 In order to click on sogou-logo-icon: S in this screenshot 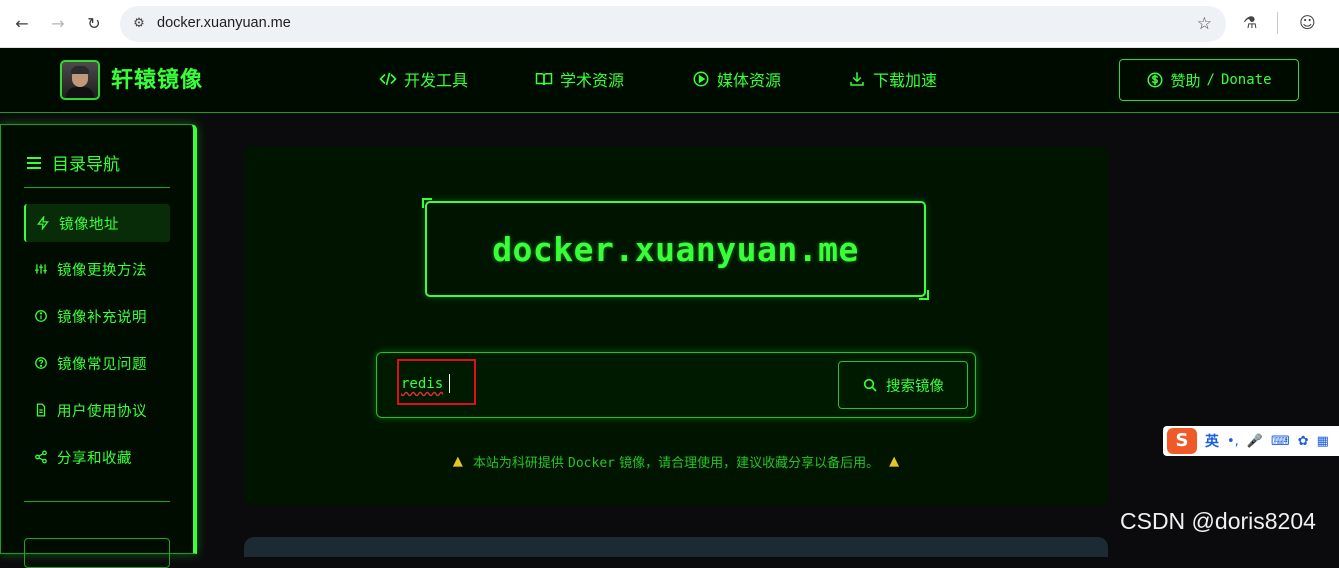, I will do `click(1182, 441)`.